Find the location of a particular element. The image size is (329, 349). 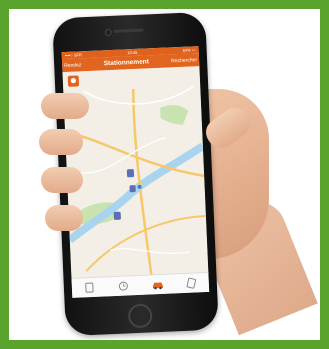

rendez-button: Rendez is located at coordinates (72, 65).